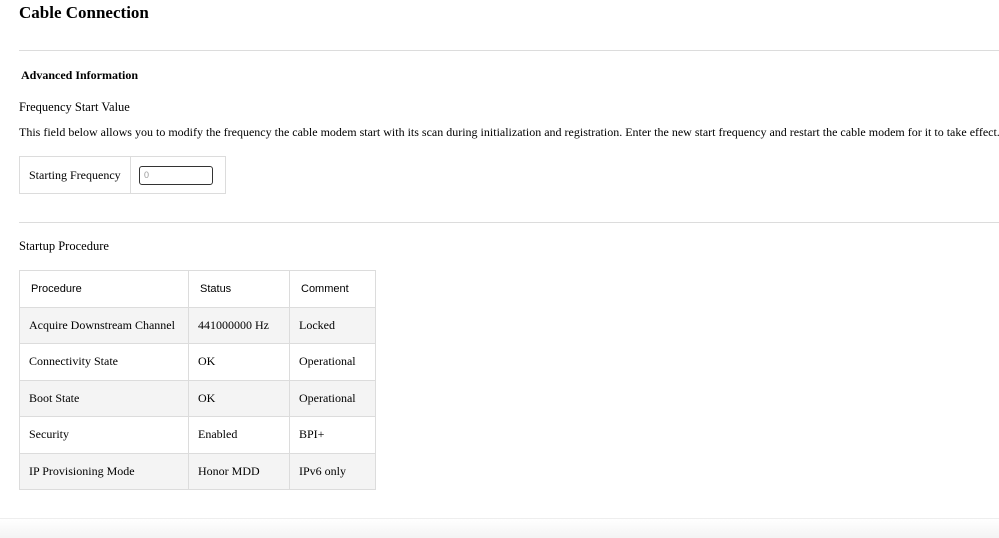 The height and width of the screenshot is (538, 999). I want to click on table-header-row: Procedure Status Comment, so click(197, 289).